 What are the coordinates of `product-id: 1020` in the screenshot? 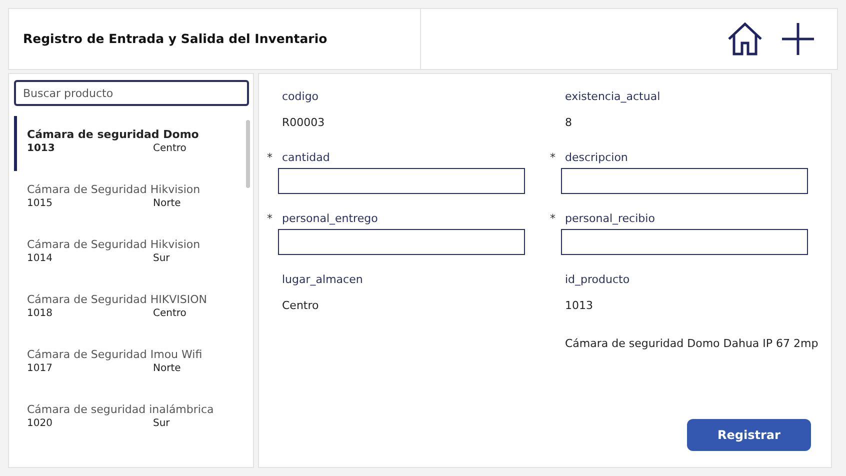 It's located at (40, 424).